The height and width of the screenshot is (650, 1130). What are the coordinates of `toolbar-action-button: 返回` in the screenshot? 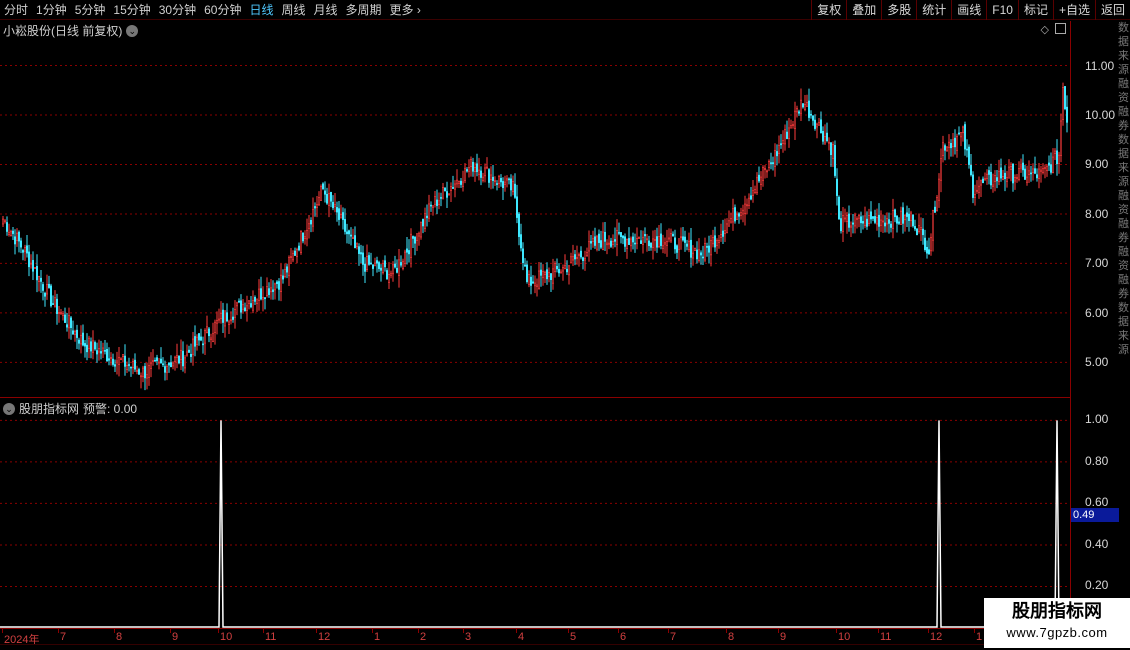 It's located at (1112, 10).